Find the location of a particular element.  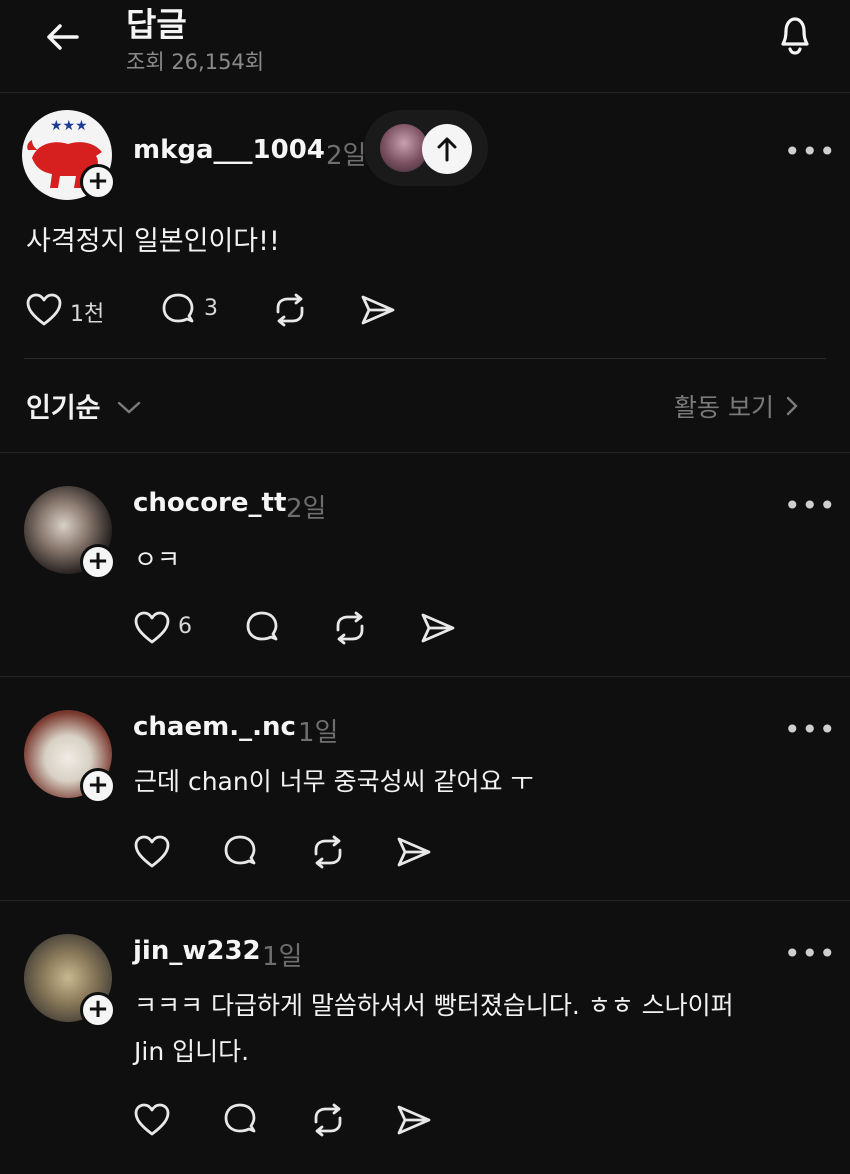

like-count: 1천 is located at coordinates (87, 314).